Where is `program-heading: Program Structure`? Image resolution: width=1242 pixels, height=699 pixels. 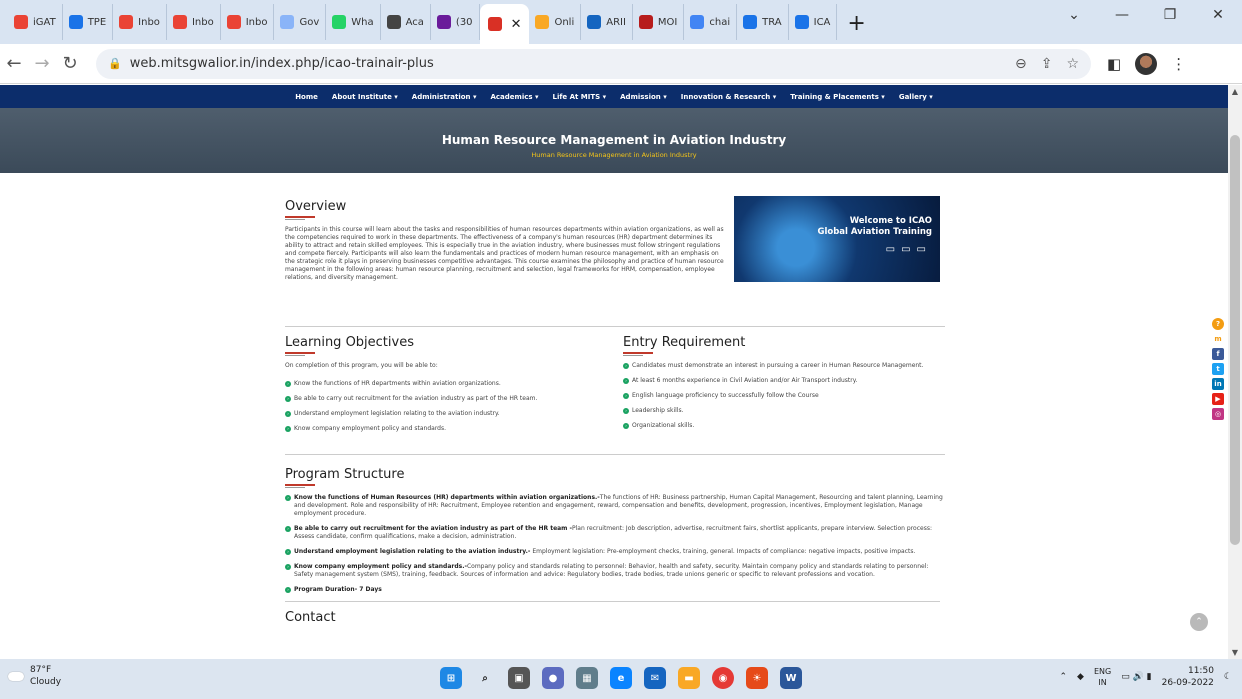 program-heading: Program Structure is located at coordinates (345, 474).